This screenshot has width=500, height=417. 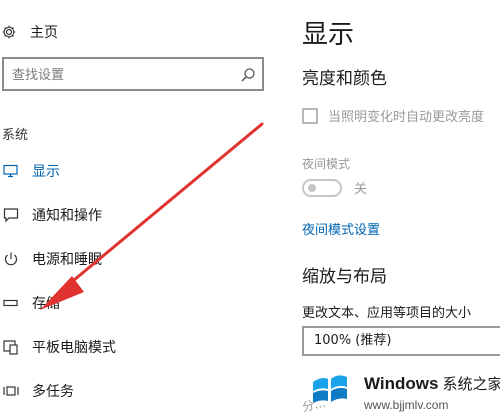 What do you see at coordinates (11, 347) in the screenshot?
I see `tablet-mode-icon` at bounding box center [11, 347].